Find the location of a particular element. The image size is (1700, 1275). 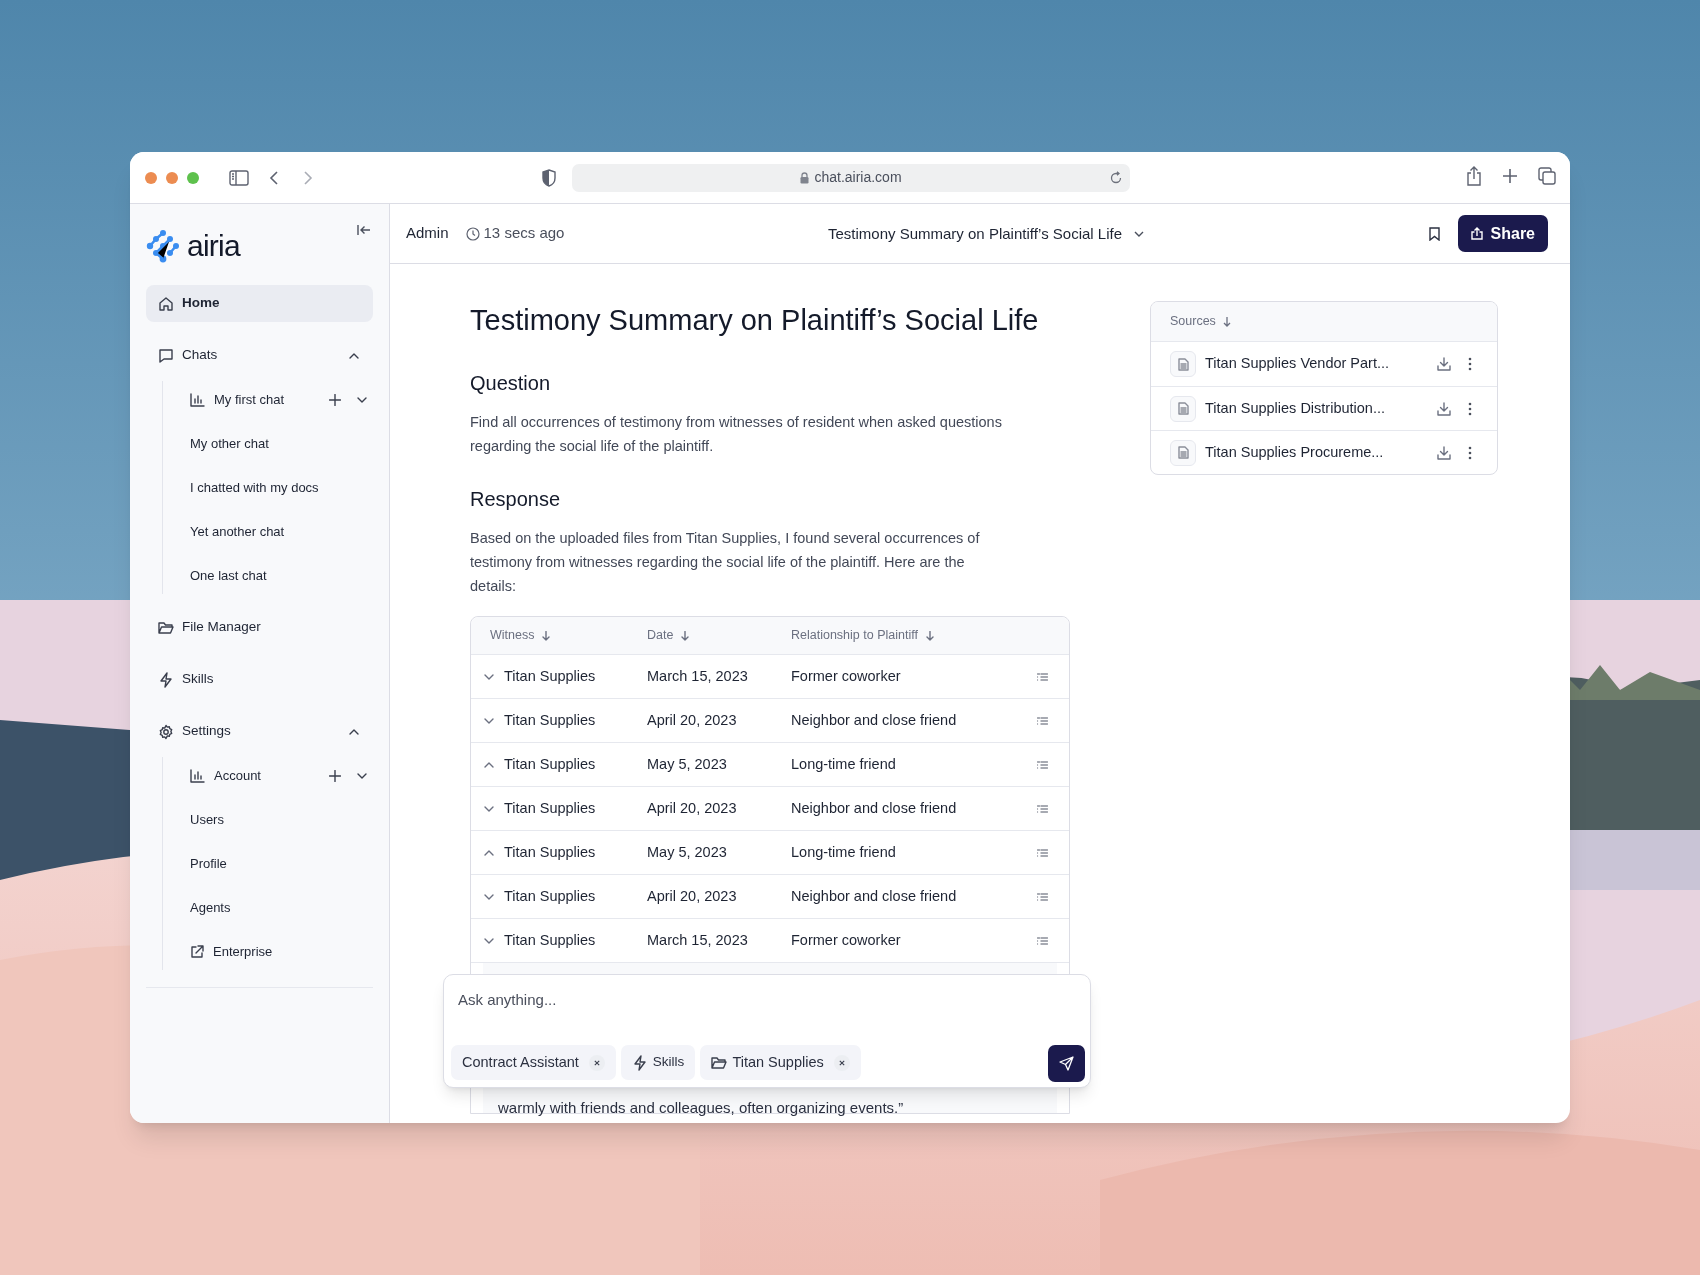

lock-icon is located at coordinates (805, 177).